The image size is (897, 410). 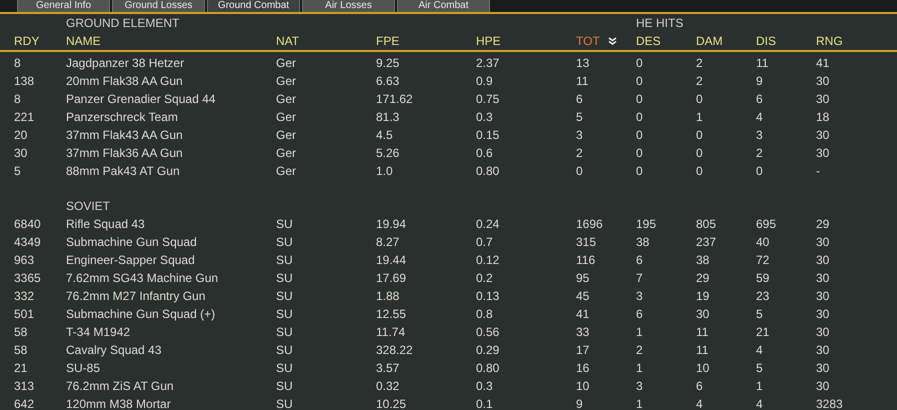 I want to click on table-cell: 805, so click(x=706, y=224).